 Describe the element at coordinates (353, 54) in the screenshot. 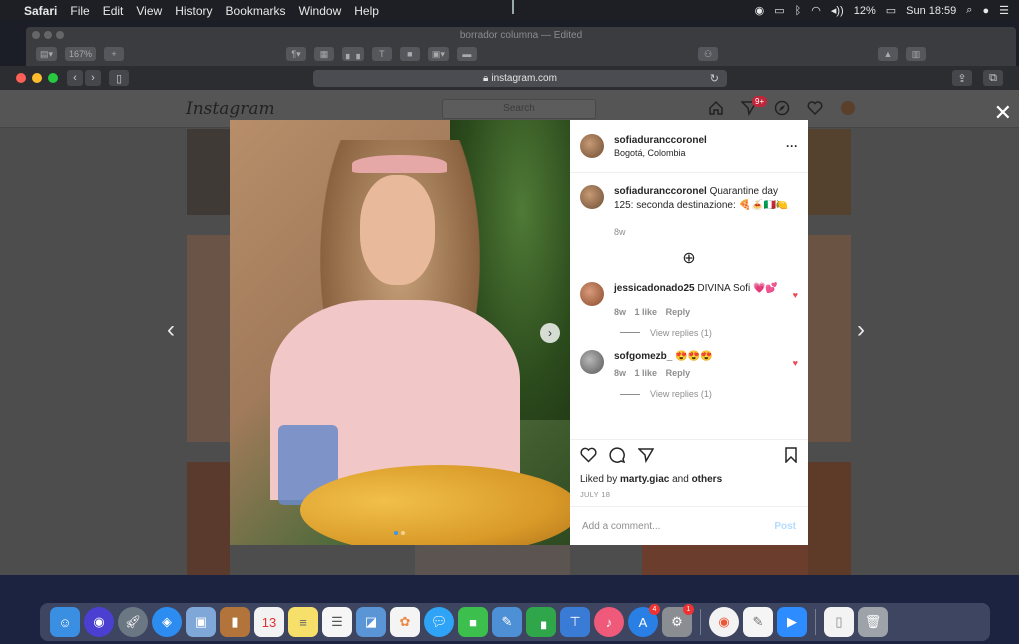

I see `chart-button: ▖▗` at that location.